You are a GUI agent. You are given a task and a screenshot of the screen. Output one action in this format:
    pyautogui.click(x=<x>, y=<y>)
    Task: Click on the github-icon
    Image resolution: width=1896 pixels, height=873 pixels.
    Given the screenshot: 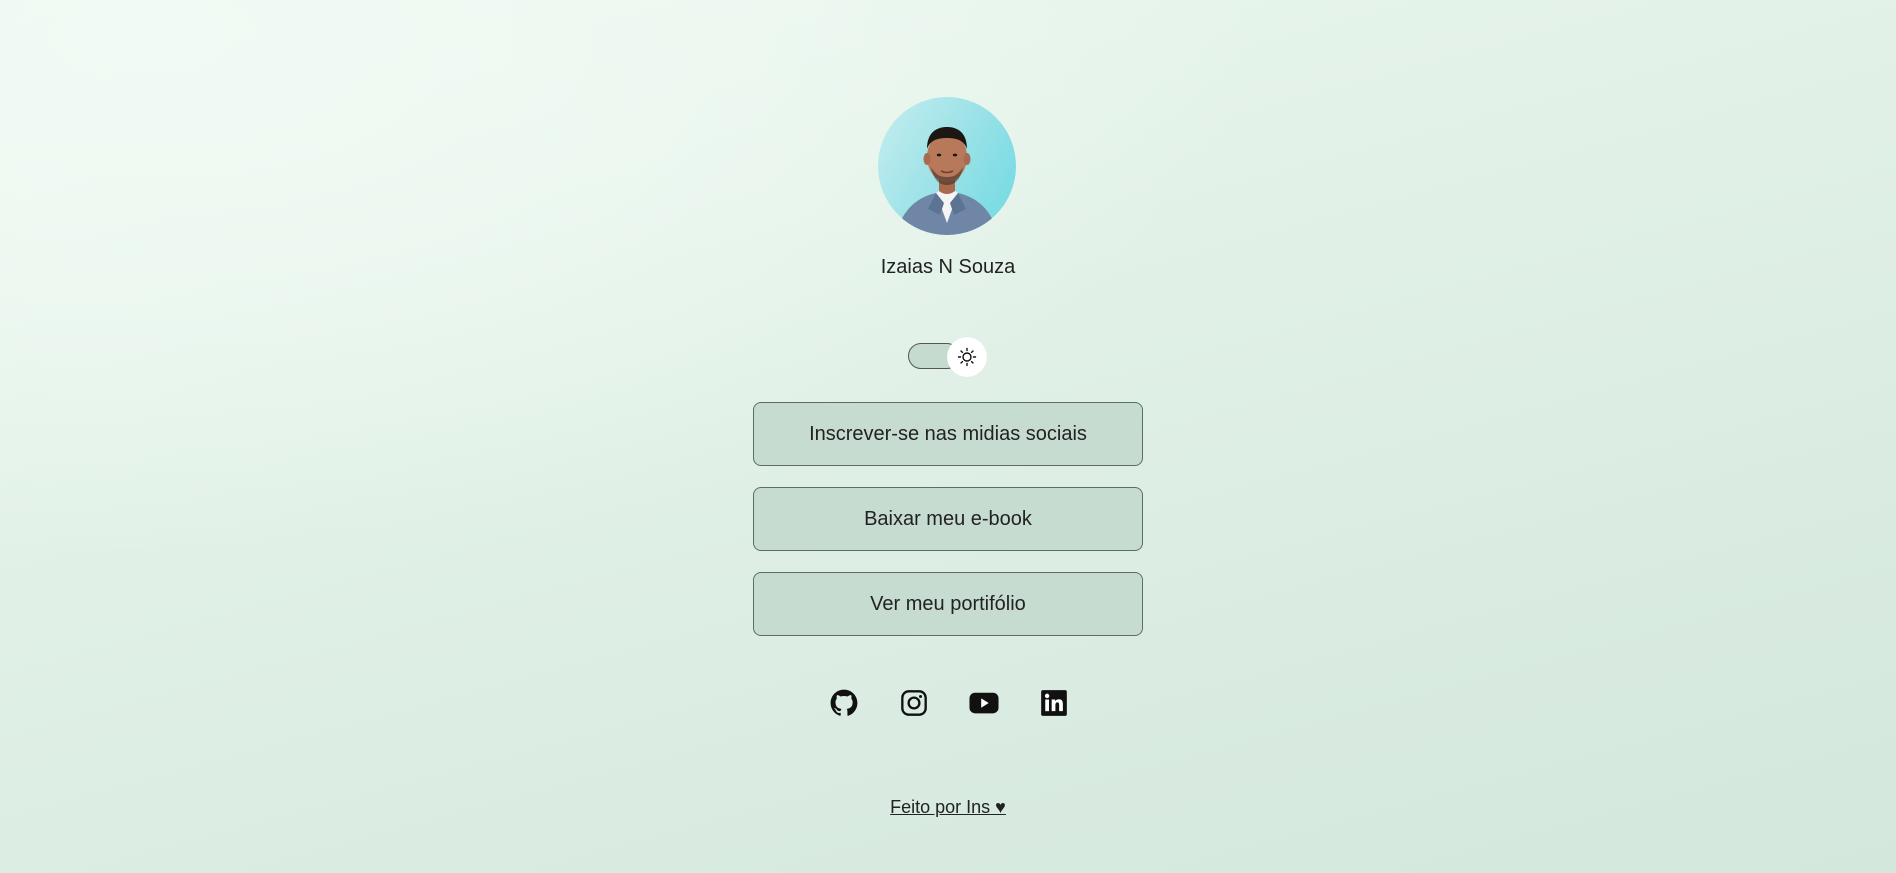 What is the action you would take?
    pyautogui.click(x=844, y=702)
    